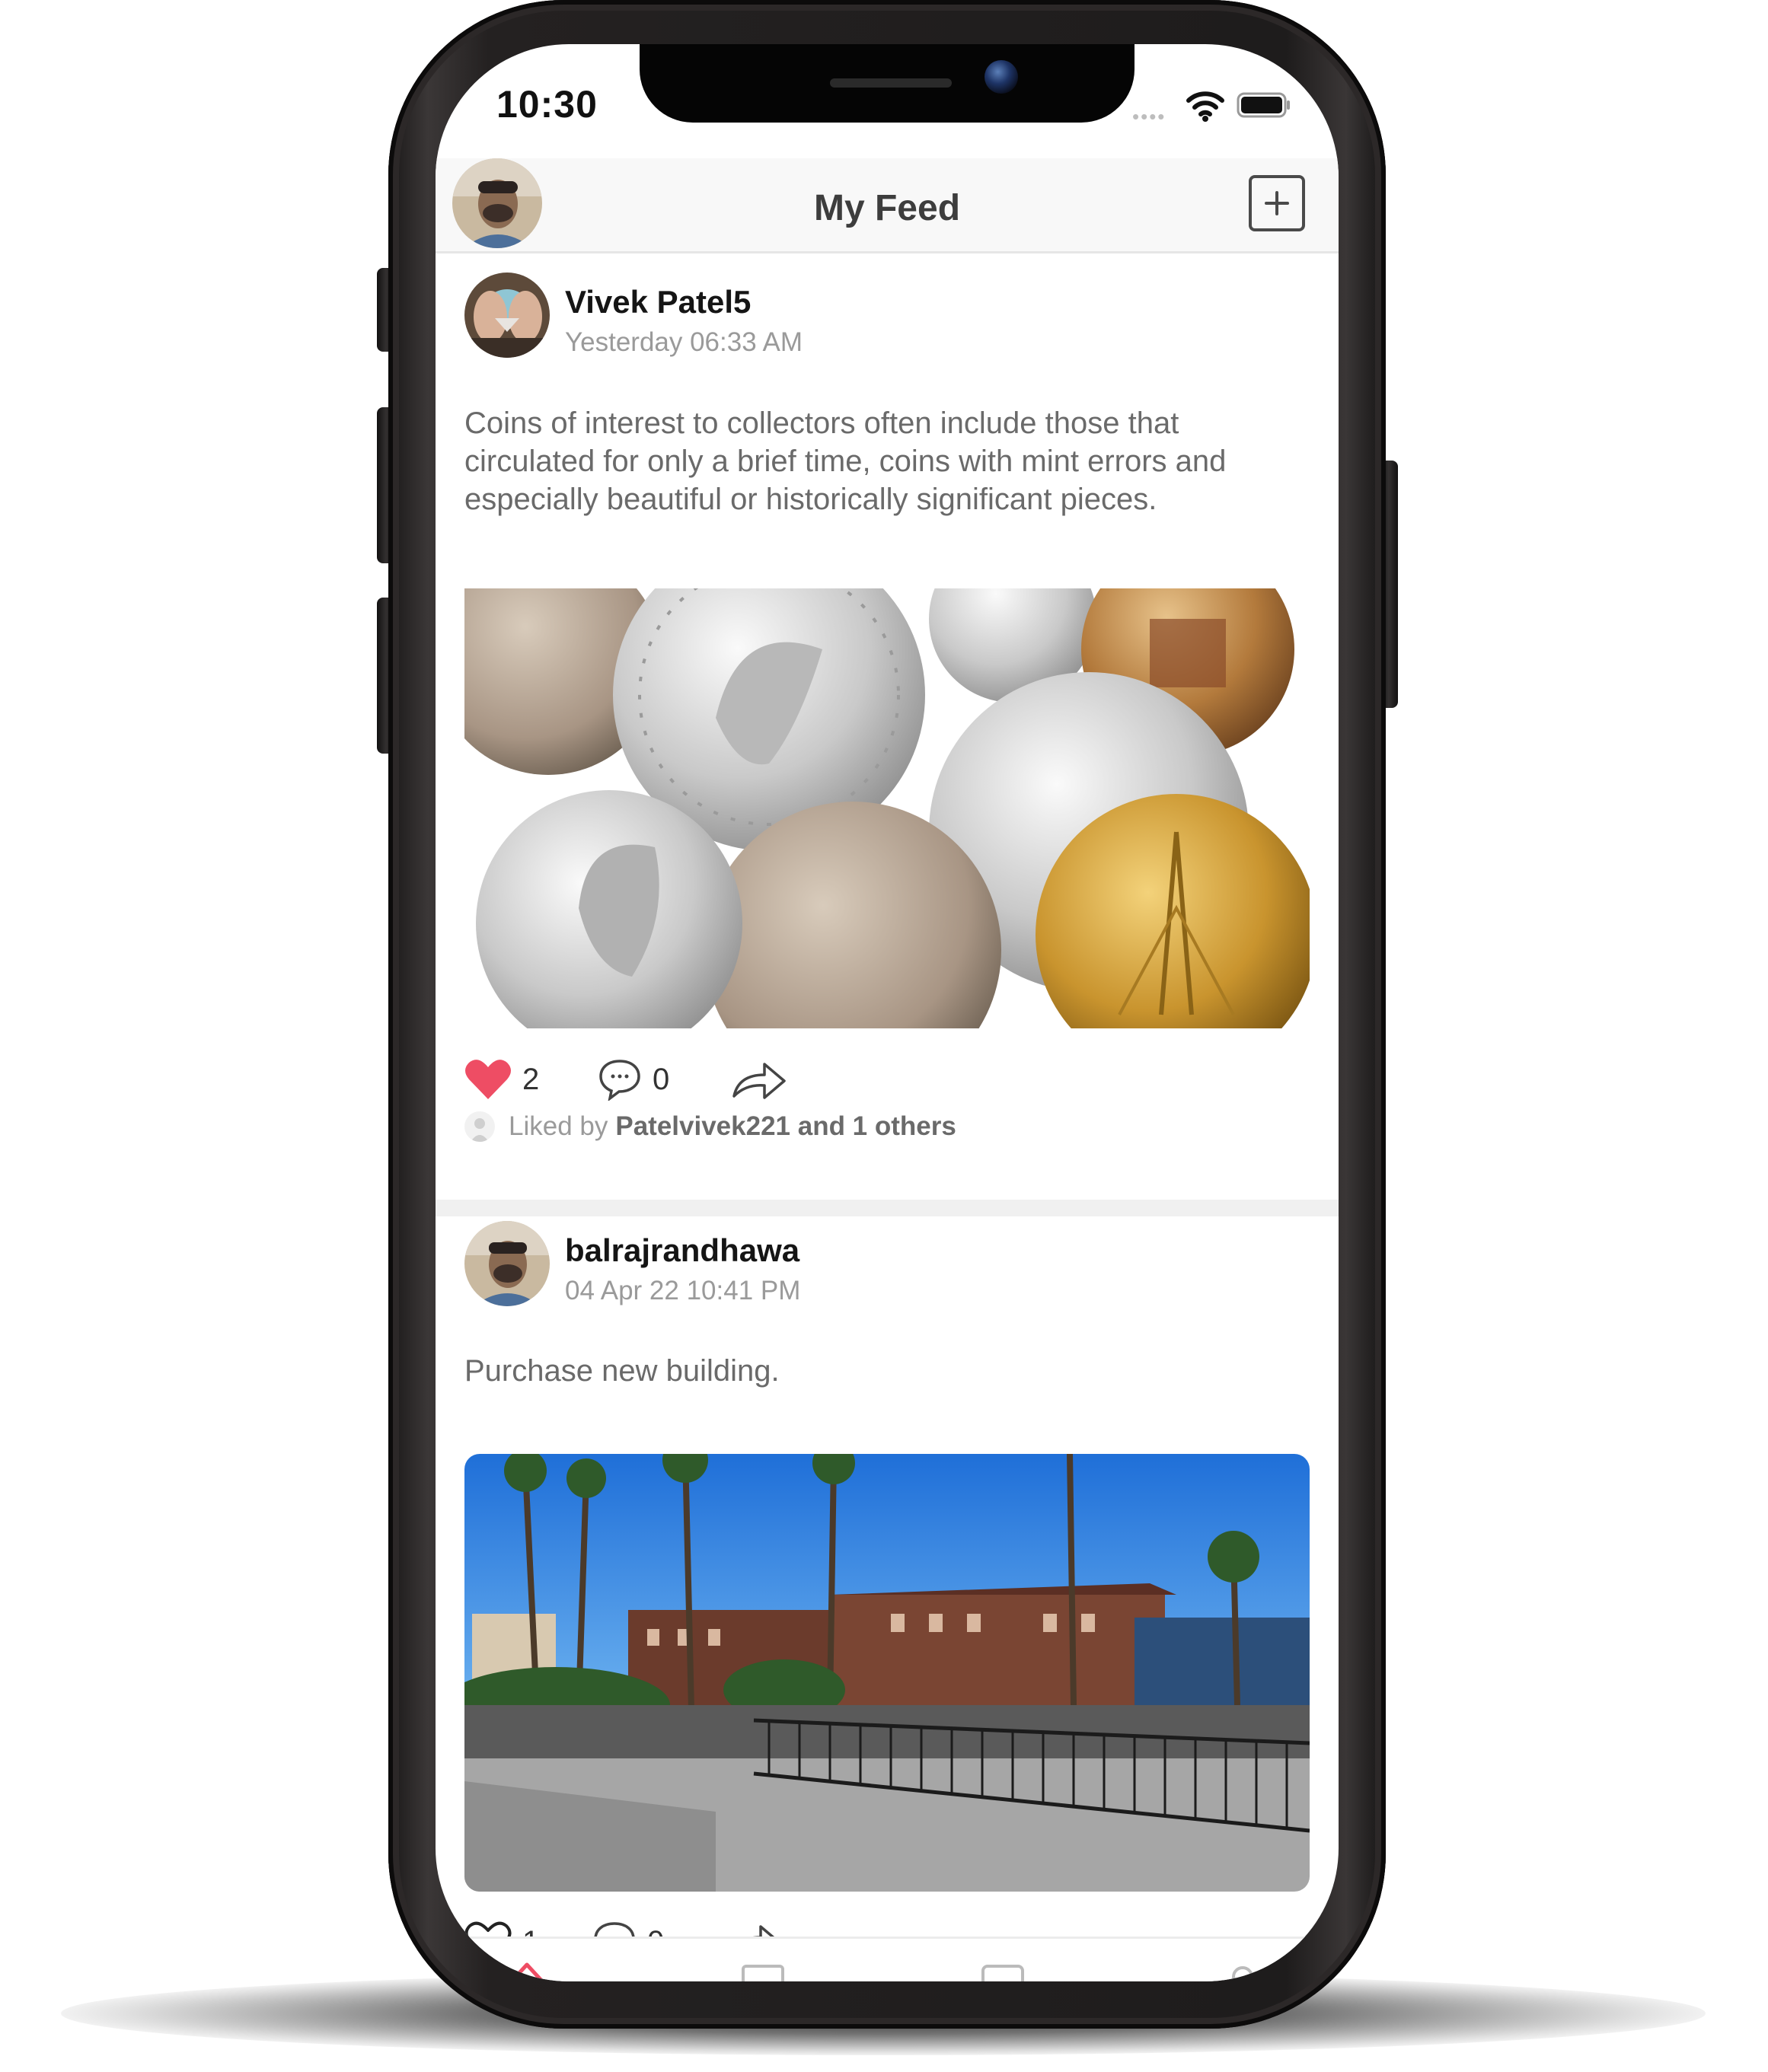 The width and height of the screenshot is (1768, 2072). What do you see at coordinates (683, 1290) in the screenshot?
I see `post-timestamp: 04 Apr 22 10:41 PM` at bounding box center [683, 1290].